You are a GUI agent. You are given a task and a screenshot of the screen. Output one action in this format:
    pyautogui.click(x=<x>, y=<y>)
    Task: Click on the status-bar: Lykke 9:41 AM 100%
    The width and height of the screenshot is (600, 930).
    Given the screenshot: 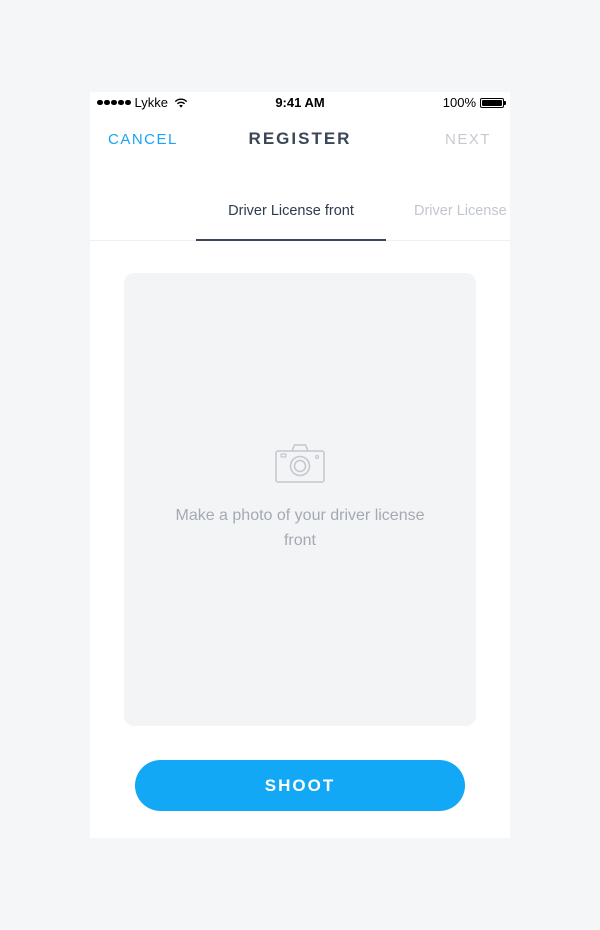 What is the action you would take?
    pyautogui.click(x=300, y=103)
    